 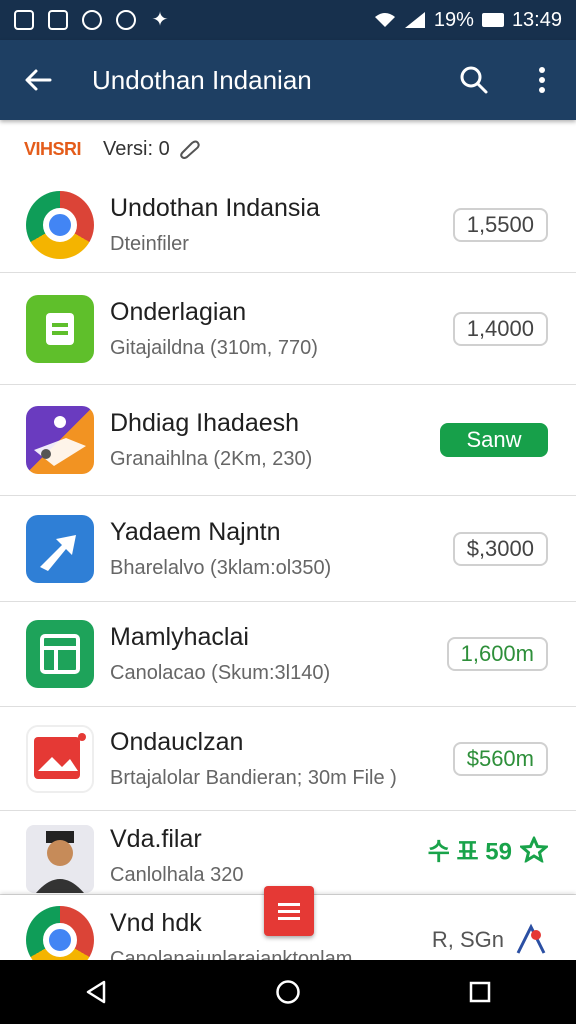 What do you see at coordinates (414, 20) in the screenshot?
I see `signal-icon` at bounding box center [414, 20].